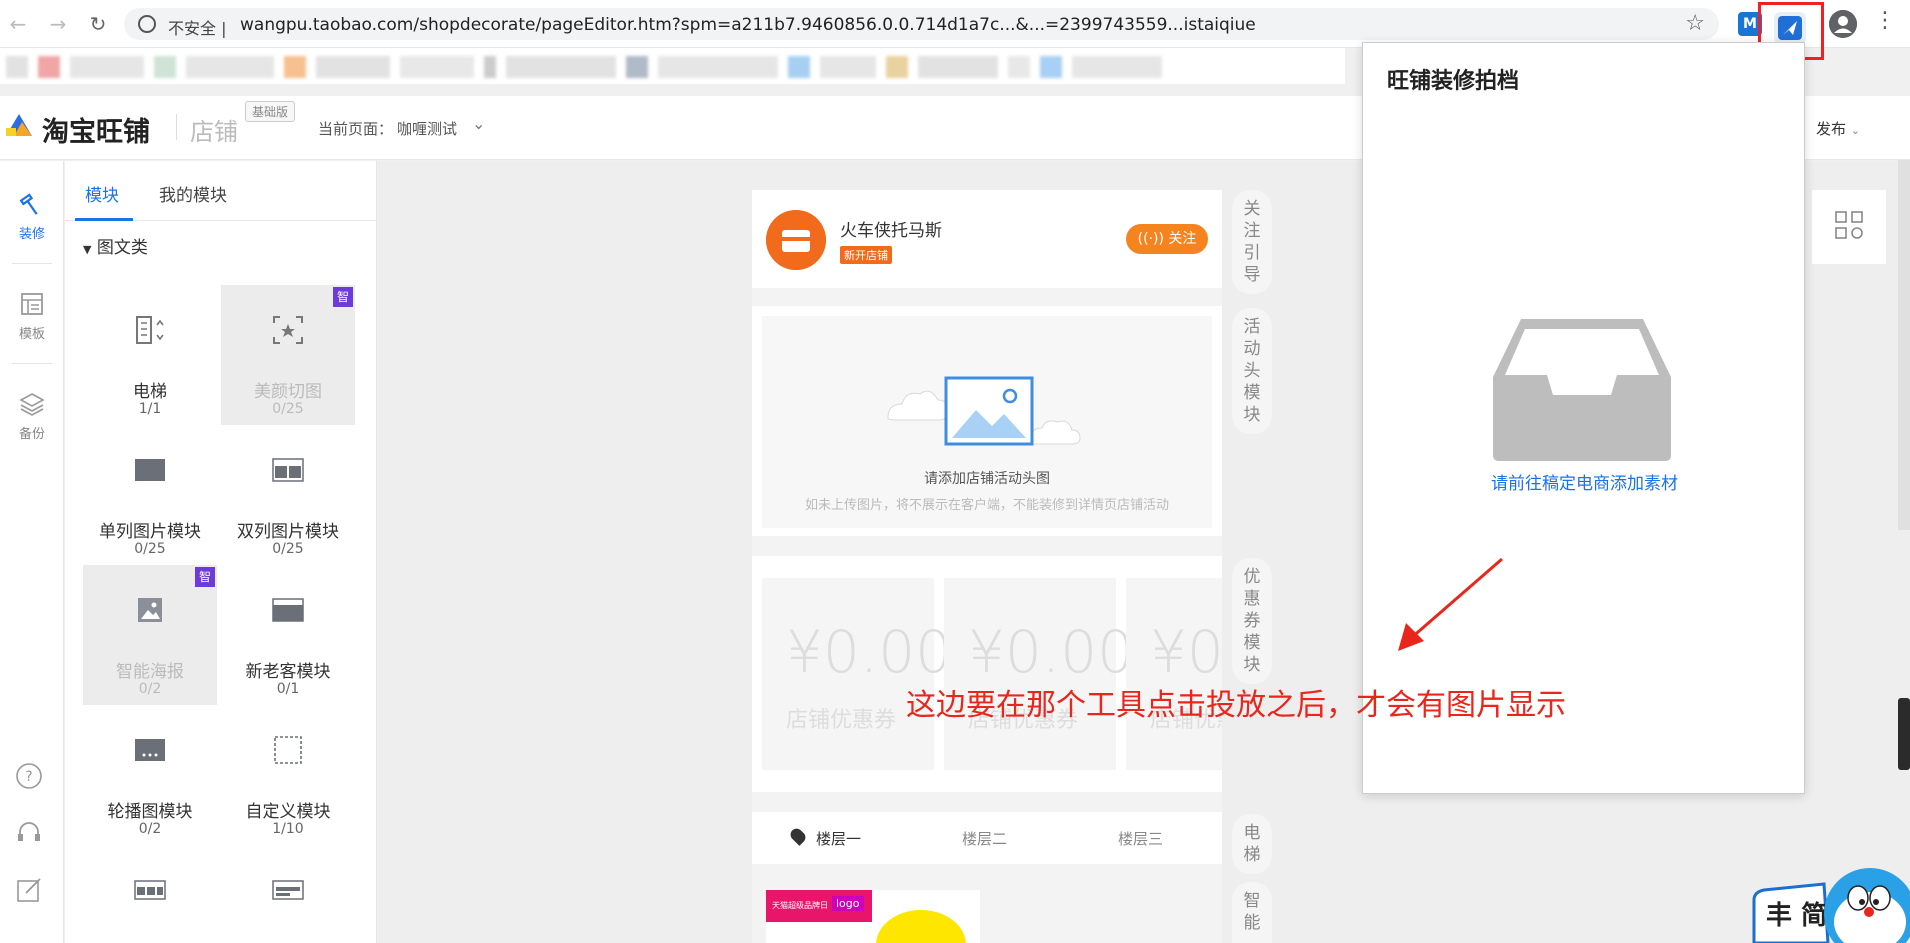 This screenshot has height=943, width=1910. Describe the element at coordinates (1140, 838) in the screenshot. I see `floor-tab: 楼层三` at that location.